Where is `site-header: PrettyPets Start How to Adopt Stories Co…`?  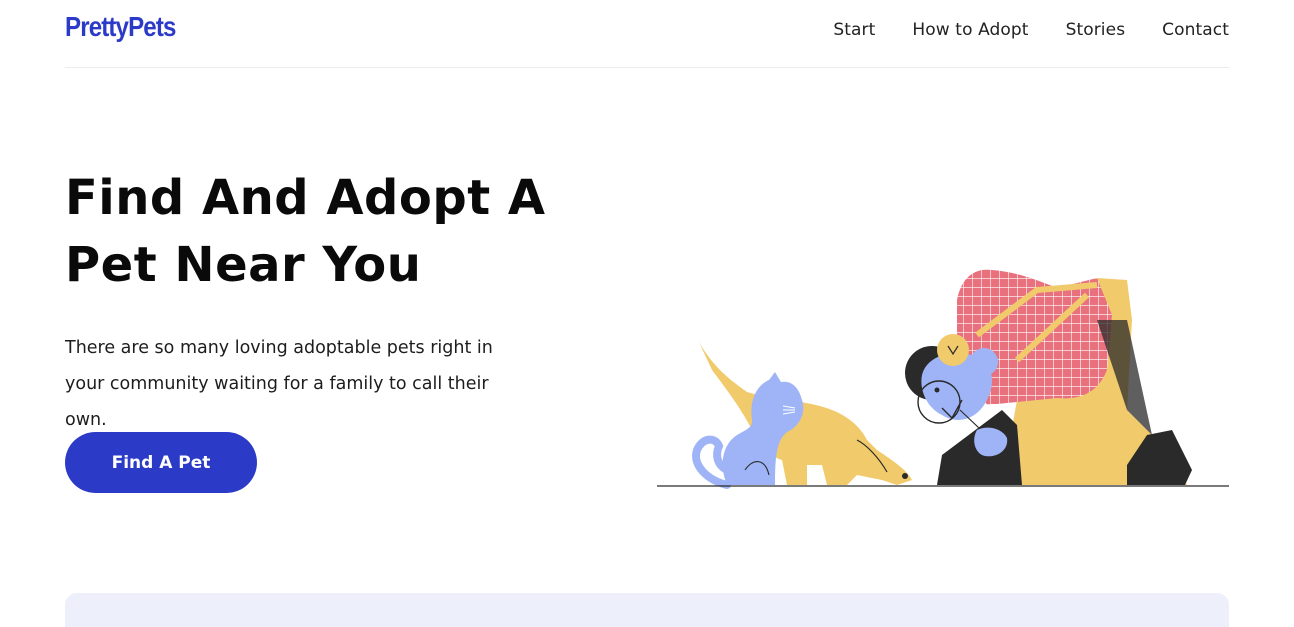
site-header: PrettyPets Start How to Adopt Stories Co… is located at coordinates (647, 34).